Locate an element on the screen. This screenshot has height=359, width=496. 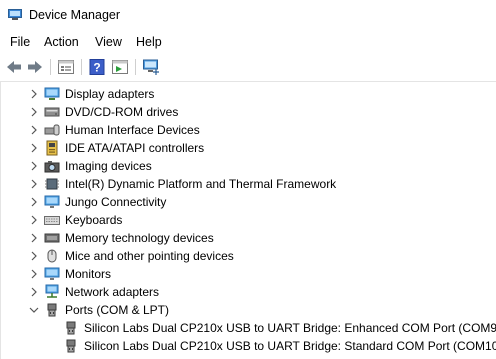
tree-item-label: Keyboards is located at coordinates (94, 220).